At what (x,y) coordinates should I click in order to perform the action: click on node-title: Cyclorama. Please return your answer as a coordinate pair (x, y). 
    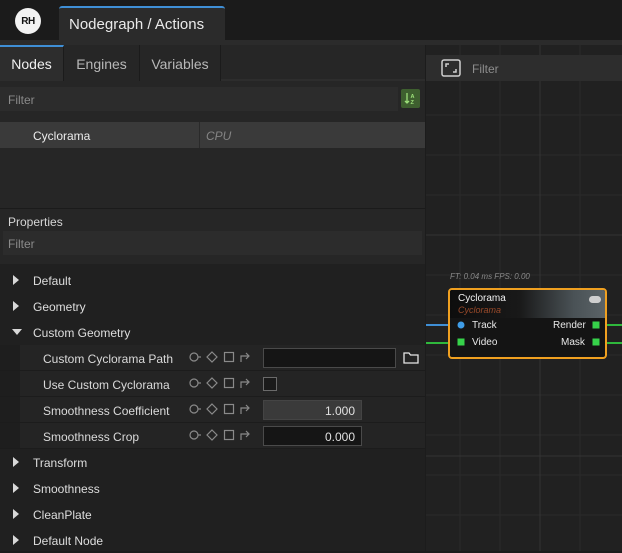
    Looking at the image, I should click on (482, 298).